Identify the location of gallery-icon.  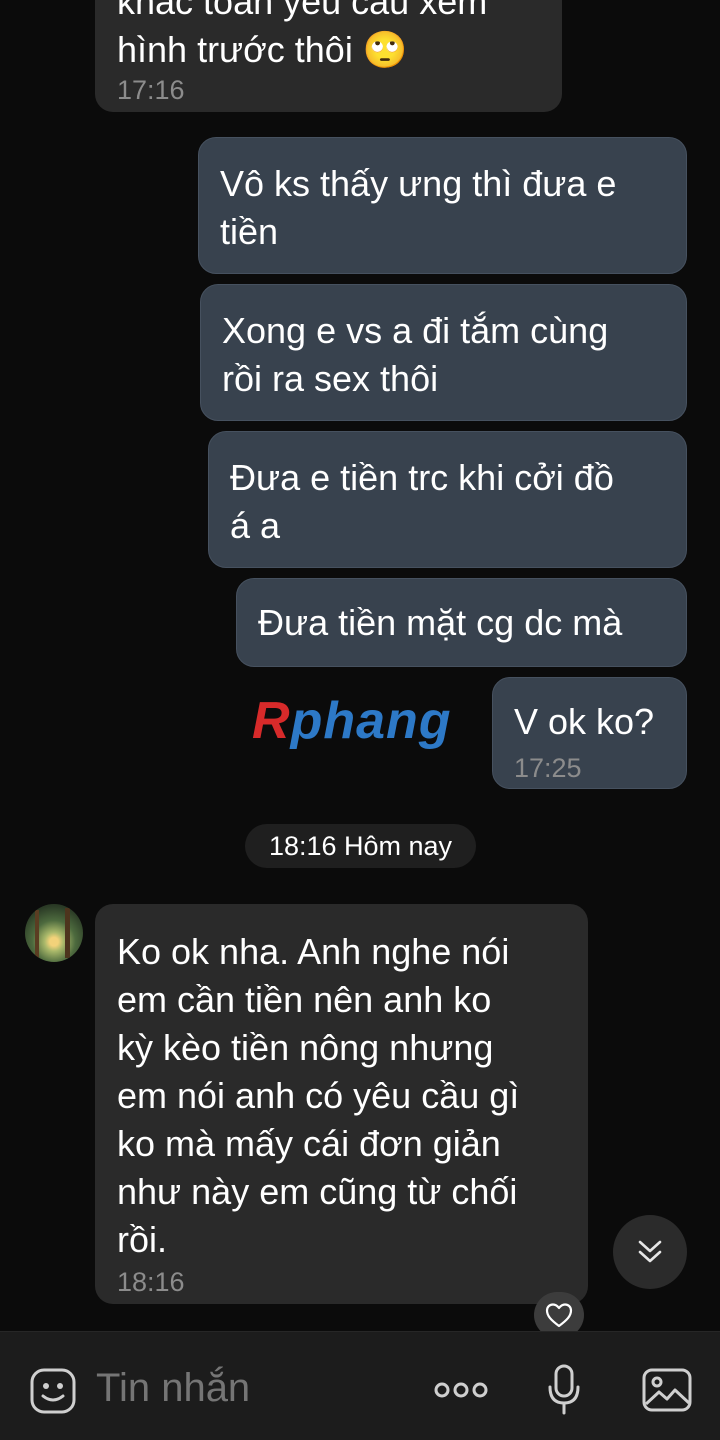
(667, 1390).